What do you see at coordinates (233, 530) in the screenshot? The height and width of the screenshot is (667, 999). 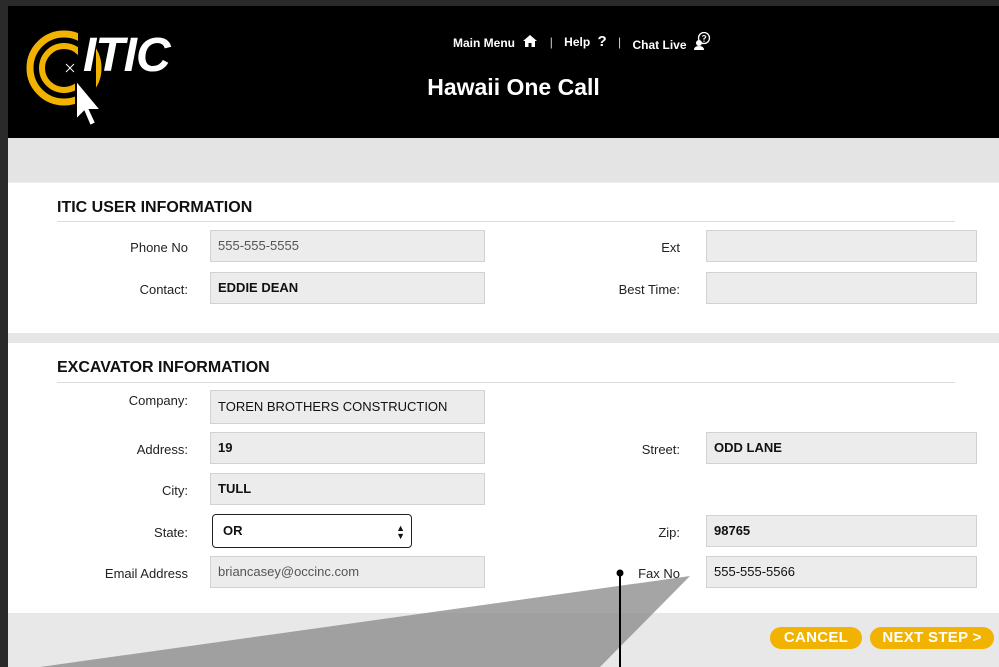 I see `state-selected-value: OR` at bounding box center [233, 530].